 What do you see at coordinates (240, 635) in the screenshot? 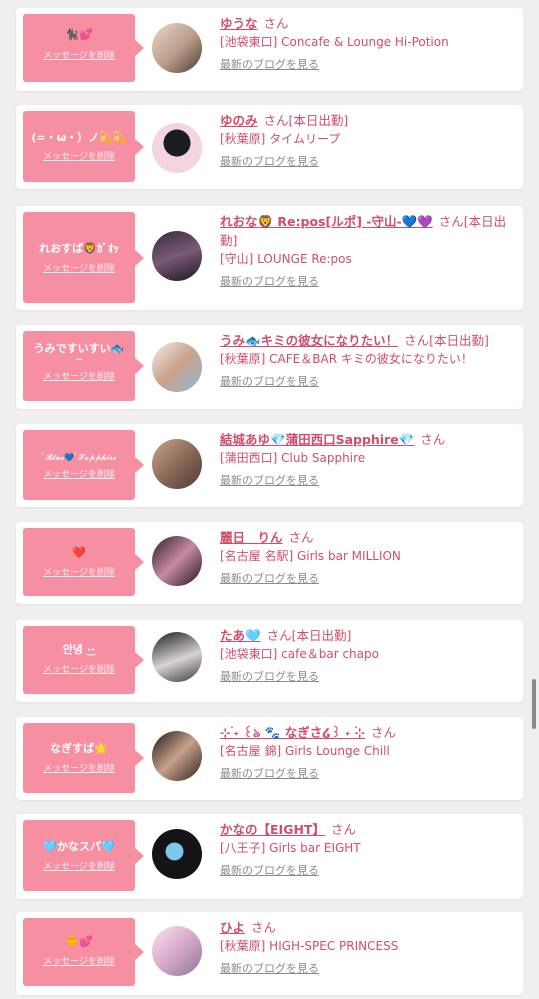
I see `cast-name-link: たあ🩵` at bounding box center [240, 635].